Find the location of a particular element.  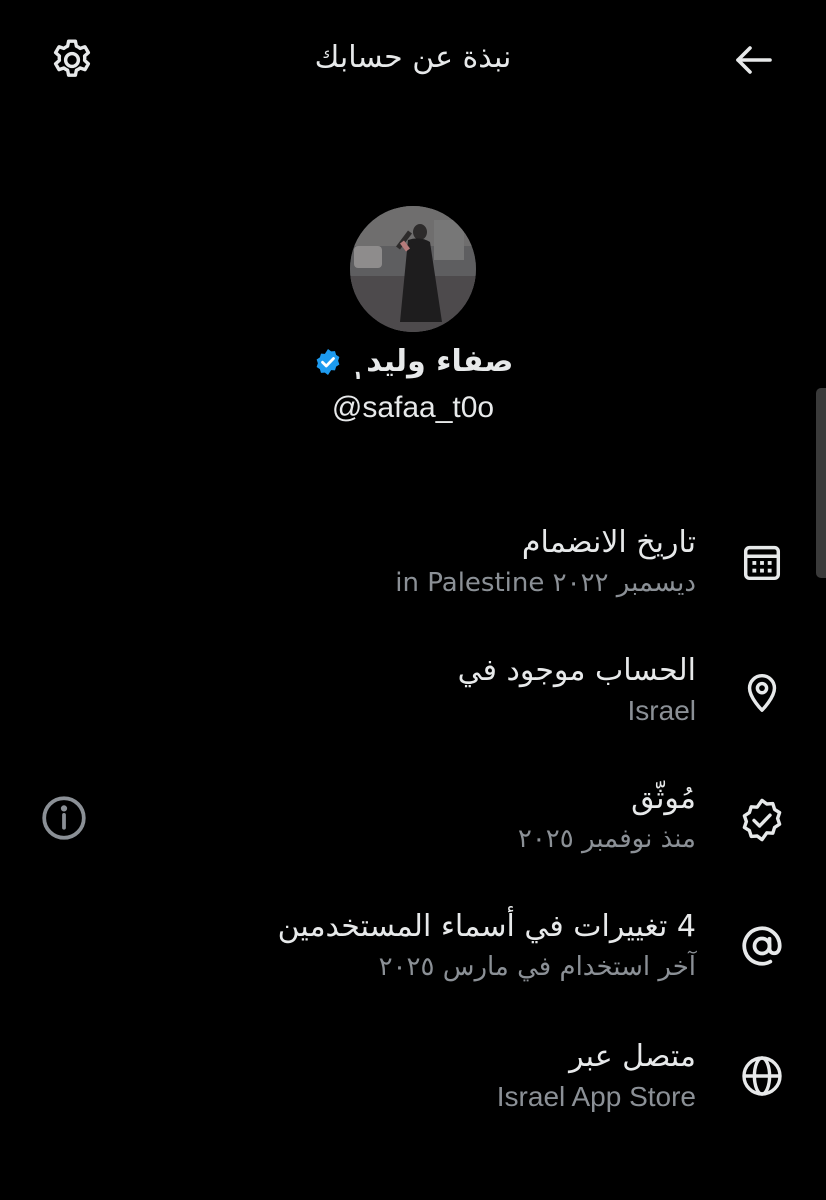

display-name: صفاء وليد ٖ is located at coordinates (431, 361).